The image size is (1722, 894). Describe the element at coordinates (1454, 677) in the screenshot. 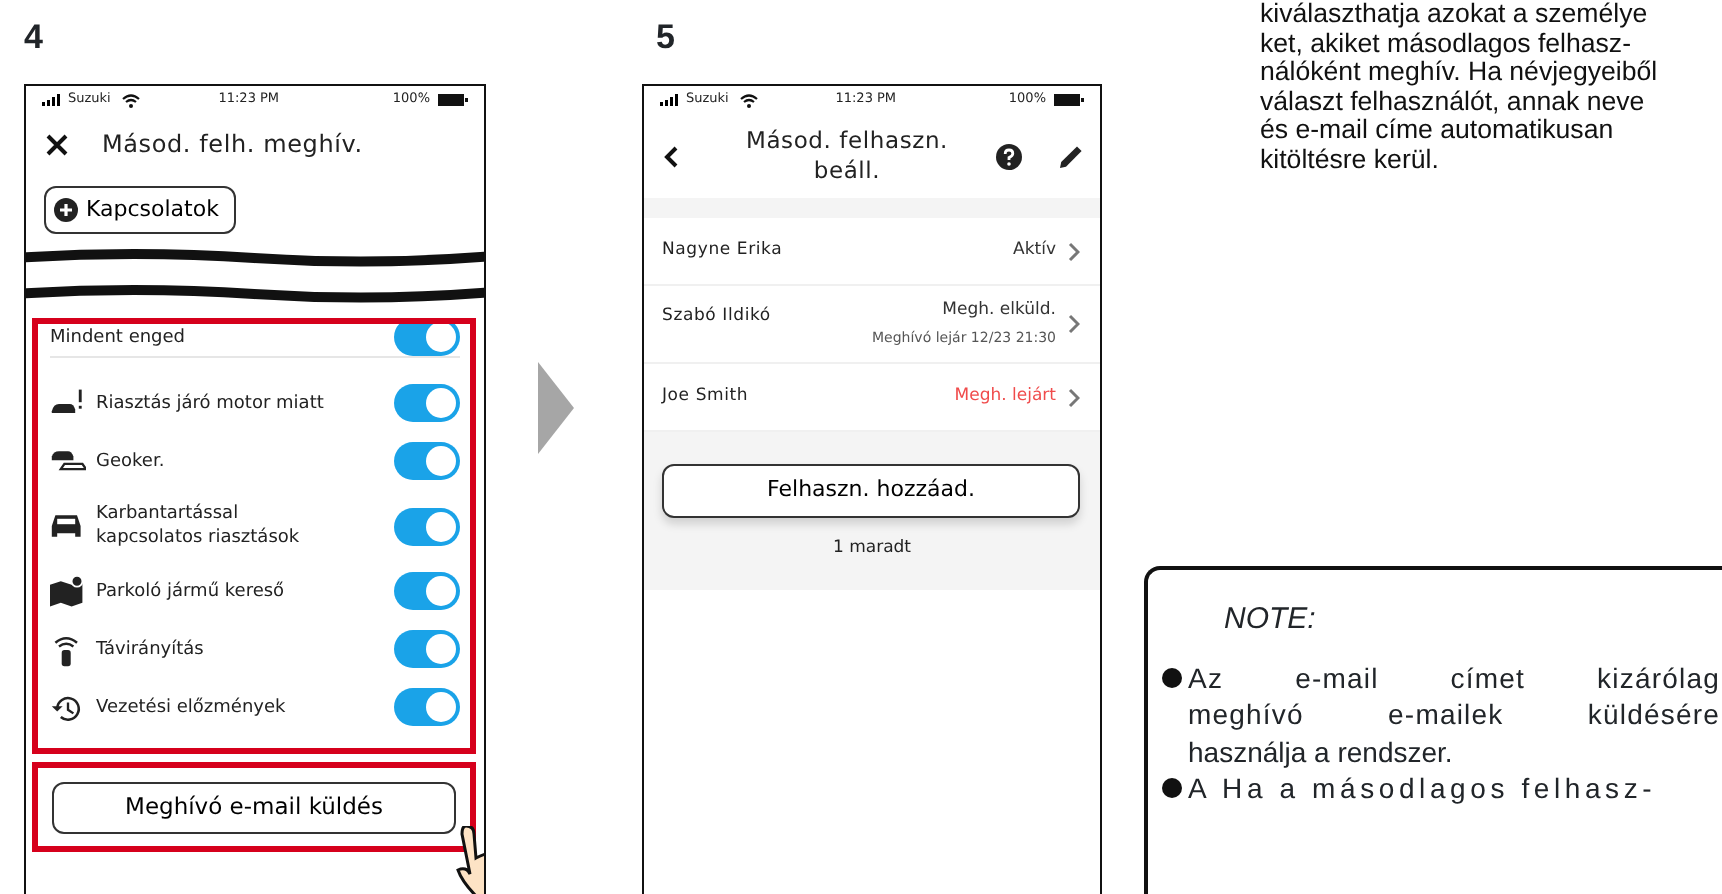

I see `note-line: Az e-mail címet kizárólag` at that location.